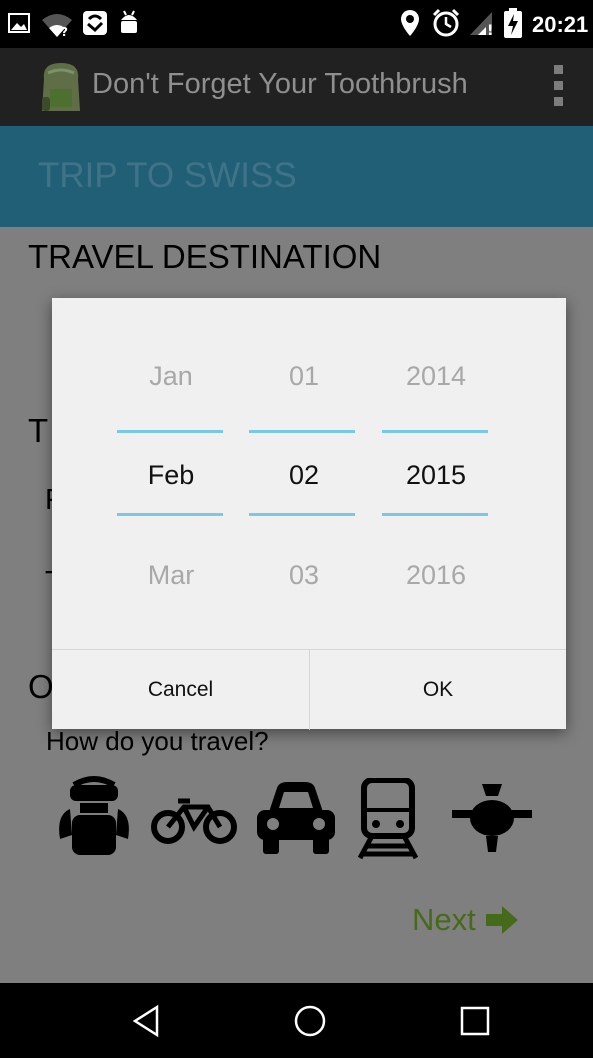 This screenshot has height=1058, width=593. I want to click on overflow-menu-icon, so click(559, 86).